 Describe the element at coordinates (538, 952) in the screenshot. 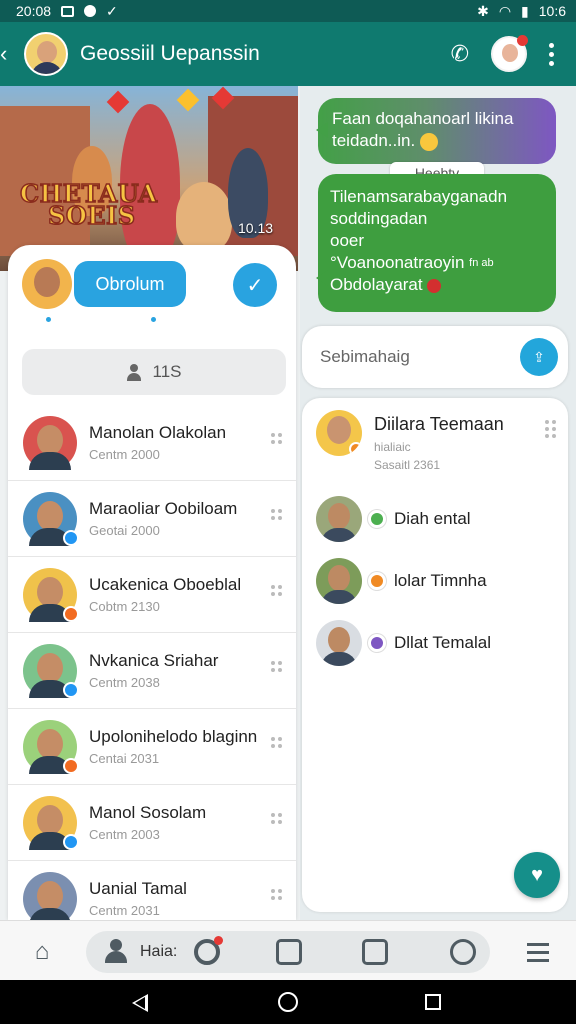

I see `menu-icon` at that location.